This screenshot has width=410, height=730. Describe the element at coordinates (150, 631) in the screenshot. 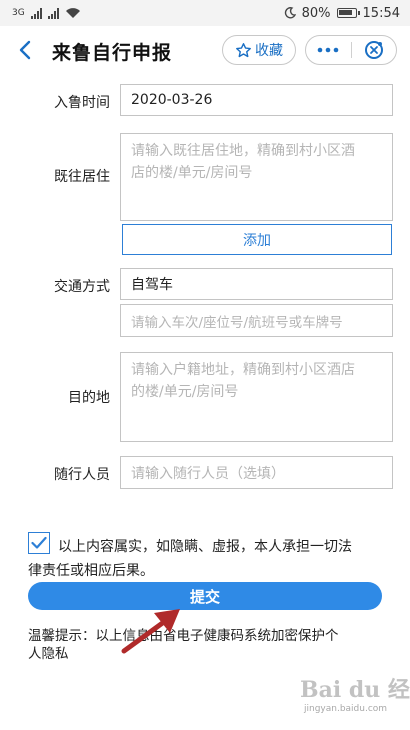

I see `annotation-arrow-icon` at that location.